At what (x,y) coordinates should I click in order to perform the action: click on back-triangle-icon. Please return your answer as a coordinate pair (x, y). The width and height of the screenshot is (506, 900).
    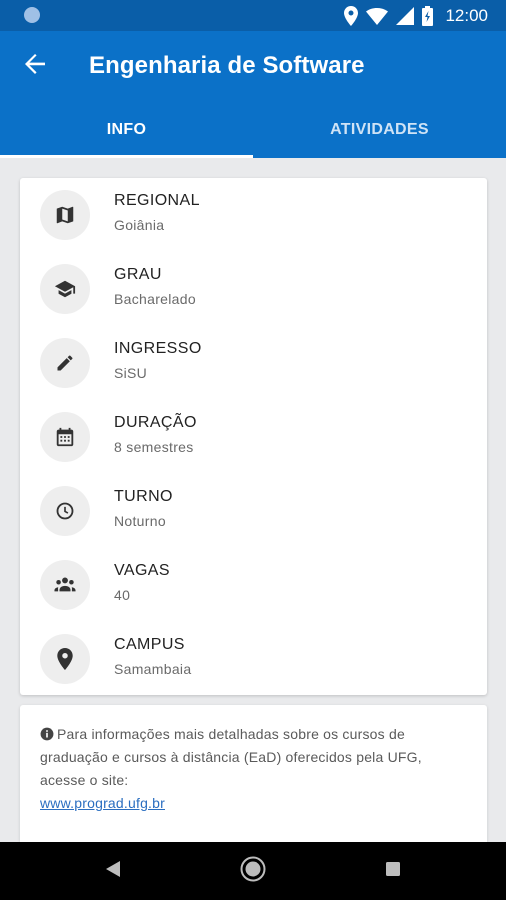
    Looking at the image, I should click on (113, 871).